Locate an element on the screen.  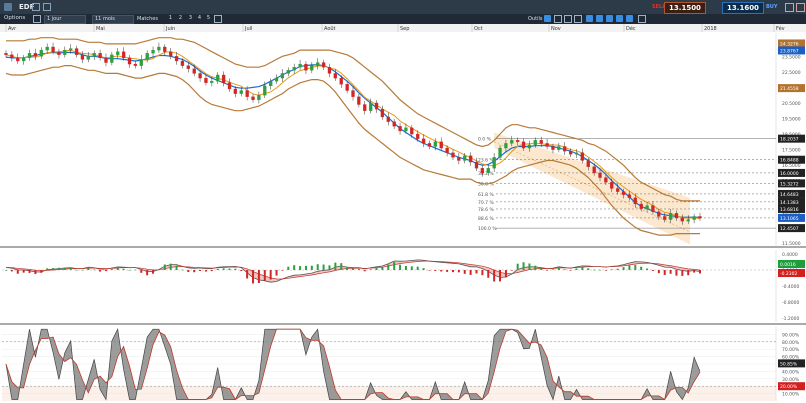
crosshair-icon is located at coordinates (547, 18).